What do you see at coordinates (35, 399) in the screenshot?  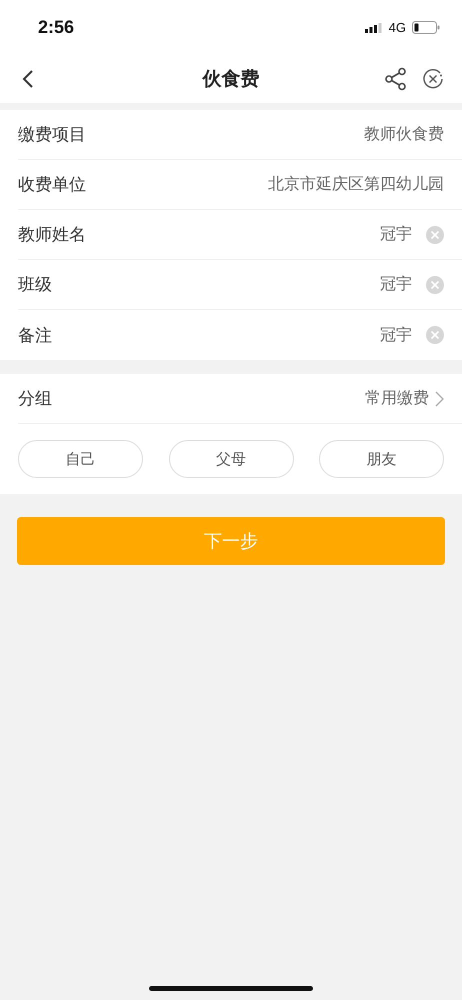 I see `group-label: 分组` at bounding box center [35, 399].